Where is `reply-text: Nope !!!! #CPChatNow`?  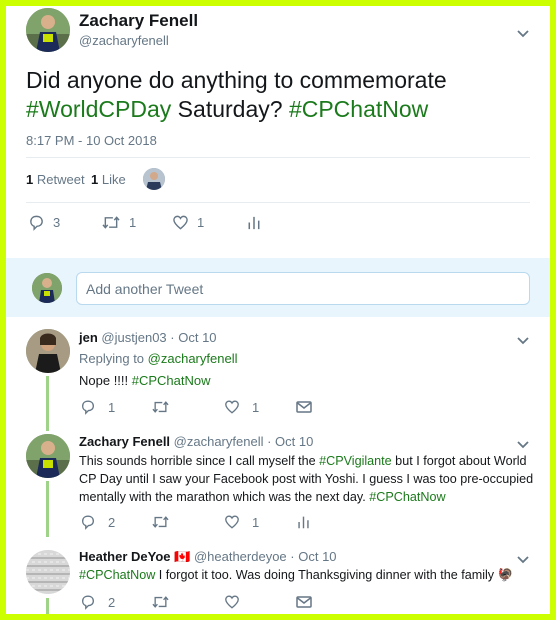 reply-text: Nope !!!! #CPChatNow is located at coordinates (145, 380).